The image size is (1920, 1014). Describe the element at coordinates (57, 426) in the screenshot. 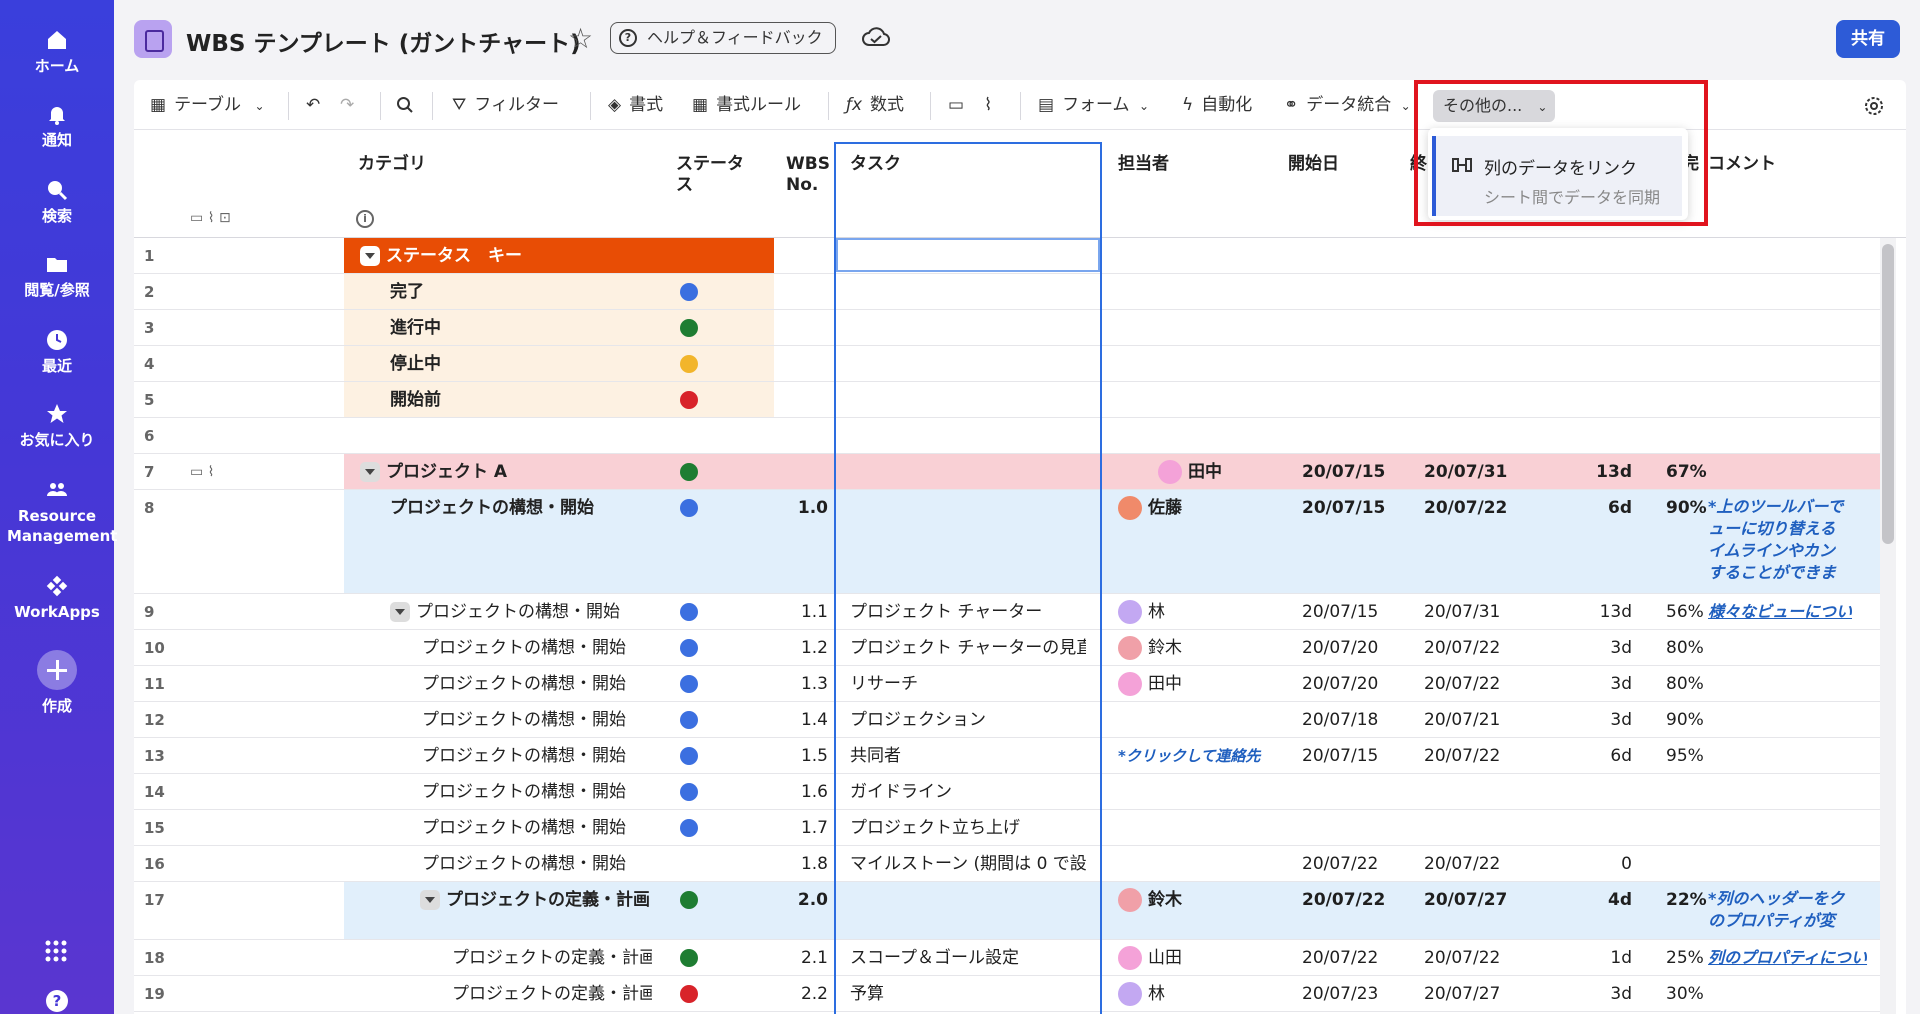

I see `nav-favorites: お気に入り` at that location.